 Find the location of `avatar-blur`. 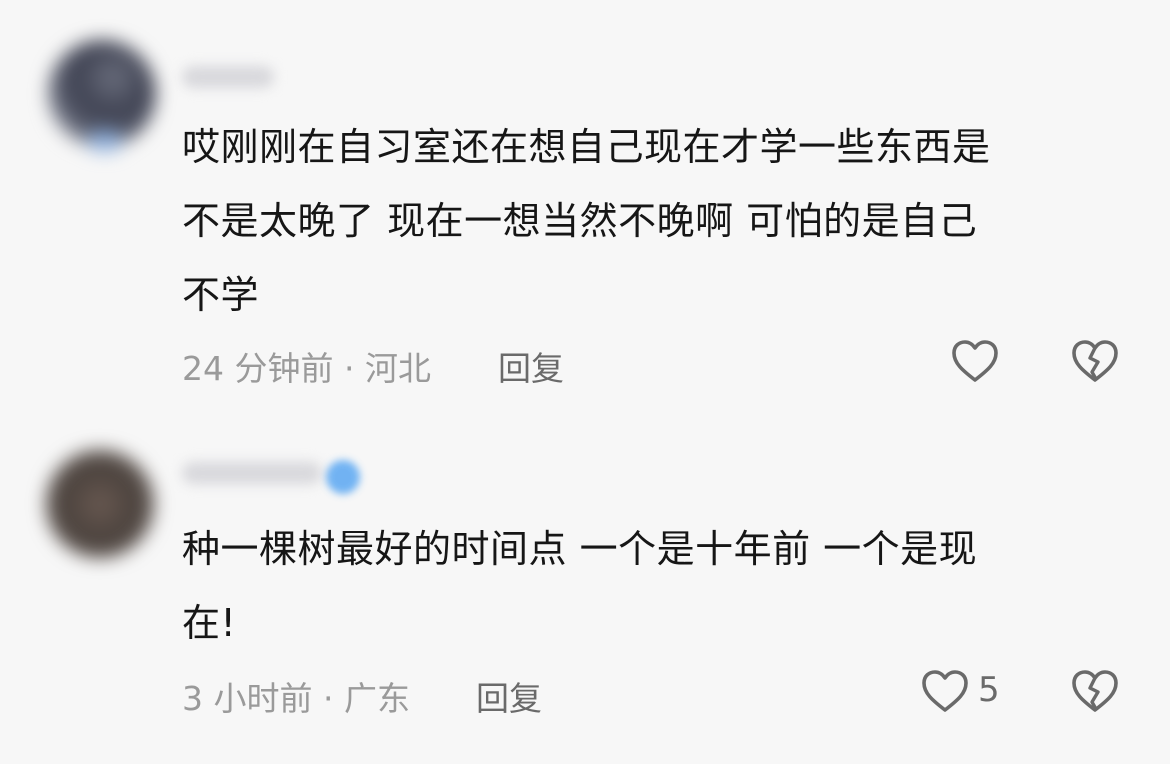

avatar-blur is located at coordinates (105, 141).